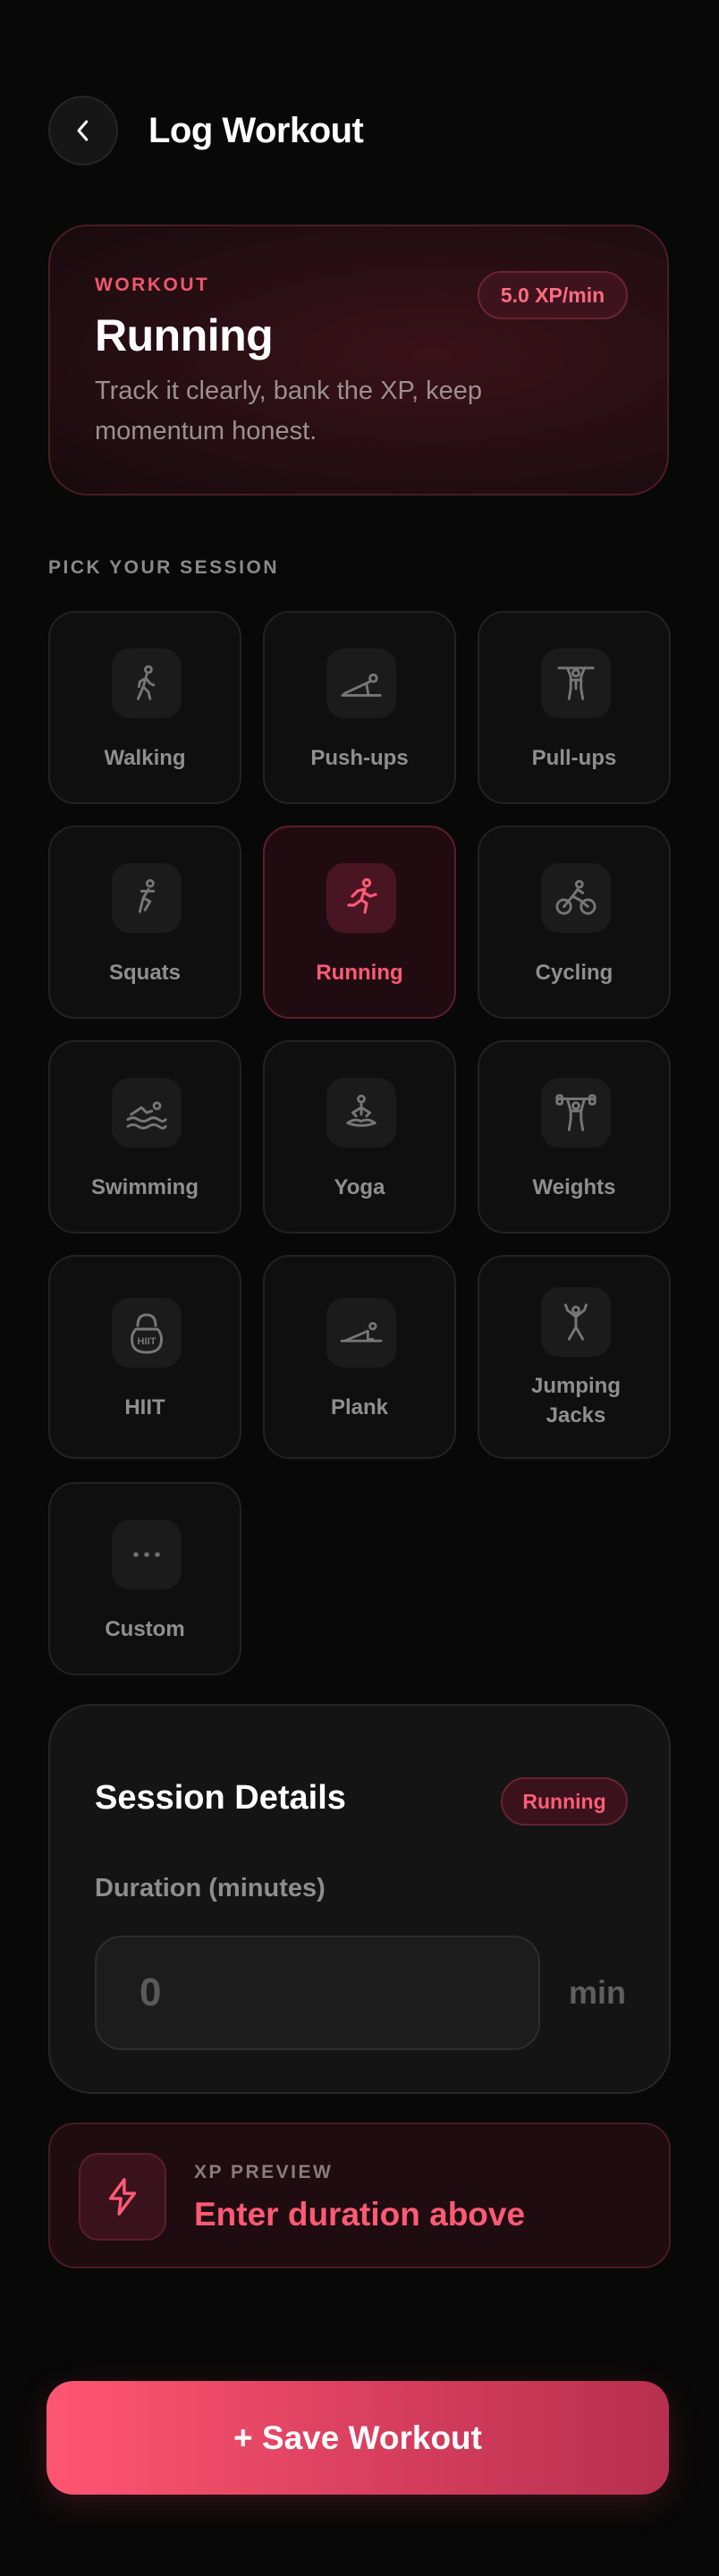 This screenshot has height=2576, width=719. I want to click on session-tile-running: Running, so click(359, 922).